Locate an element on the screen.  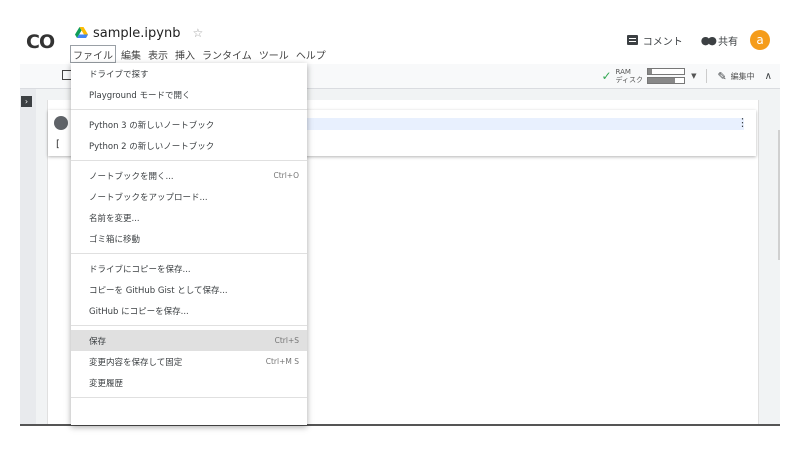
star-icon: ☆ is located at coordinates (197, 33).